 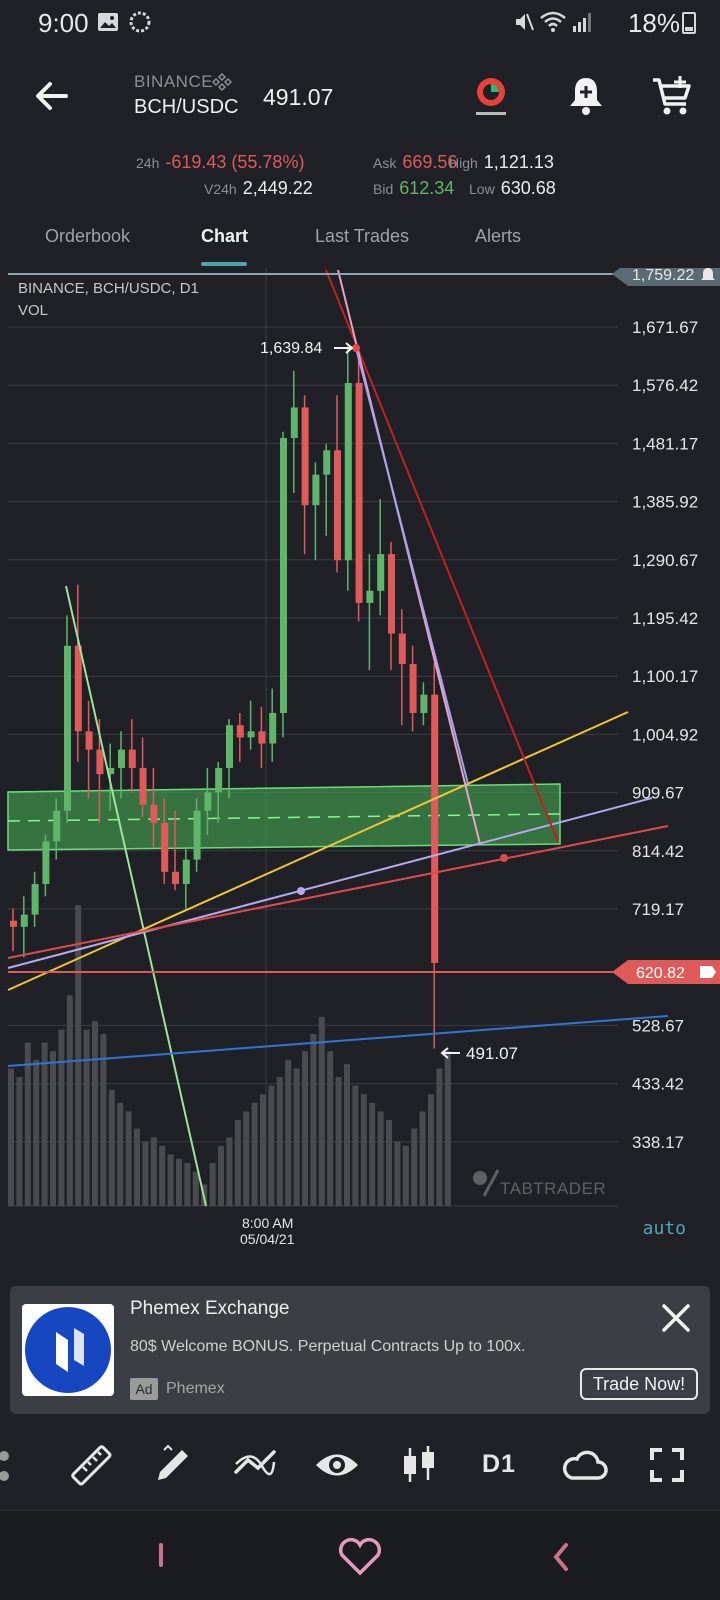 I want to click on add-alert-bell-icon, so click(x=586, y=96).